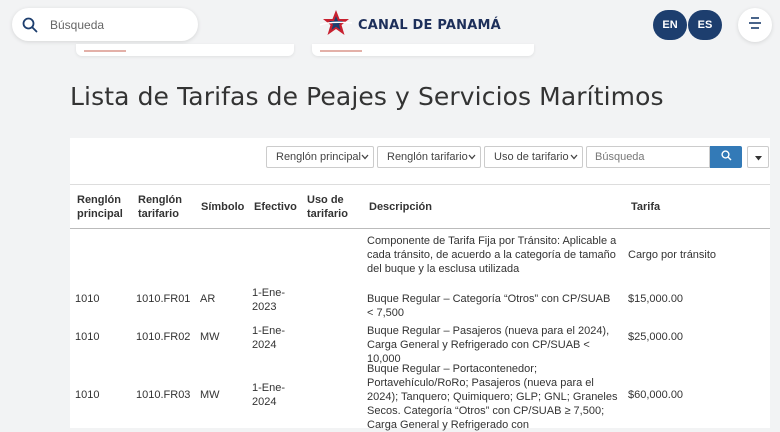  What do you see at coordinates (420, 184) in the screenshot?
I see `table-top-divider` at bounding box center [420, 184].